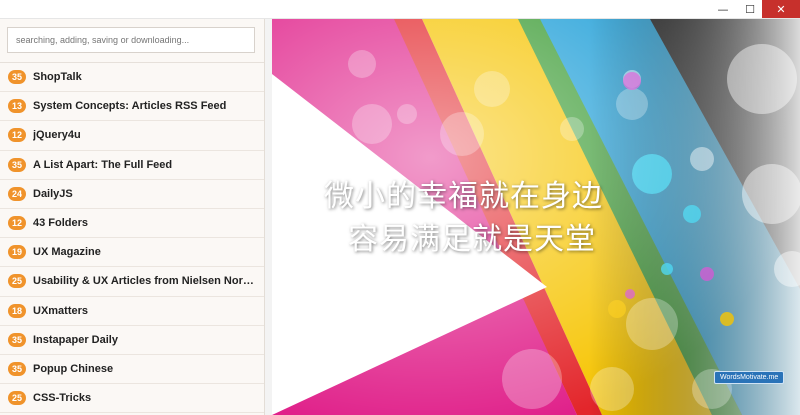 Image resolution: width=800 pixels, height=415 pixels. Describe the element at coordinates (132, 253) in the screenshot. I see `feed-item: 19 UX Magazine` at that location.